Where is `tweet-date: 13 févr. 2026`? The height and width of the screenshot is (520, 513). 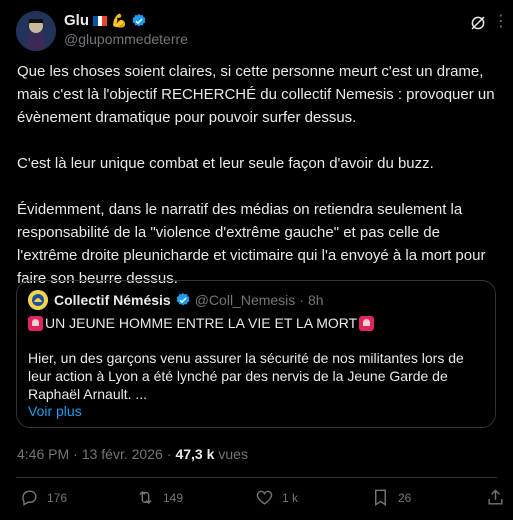 tweet-date: 13 févr. 2026 is located at coordinates (122, 454).